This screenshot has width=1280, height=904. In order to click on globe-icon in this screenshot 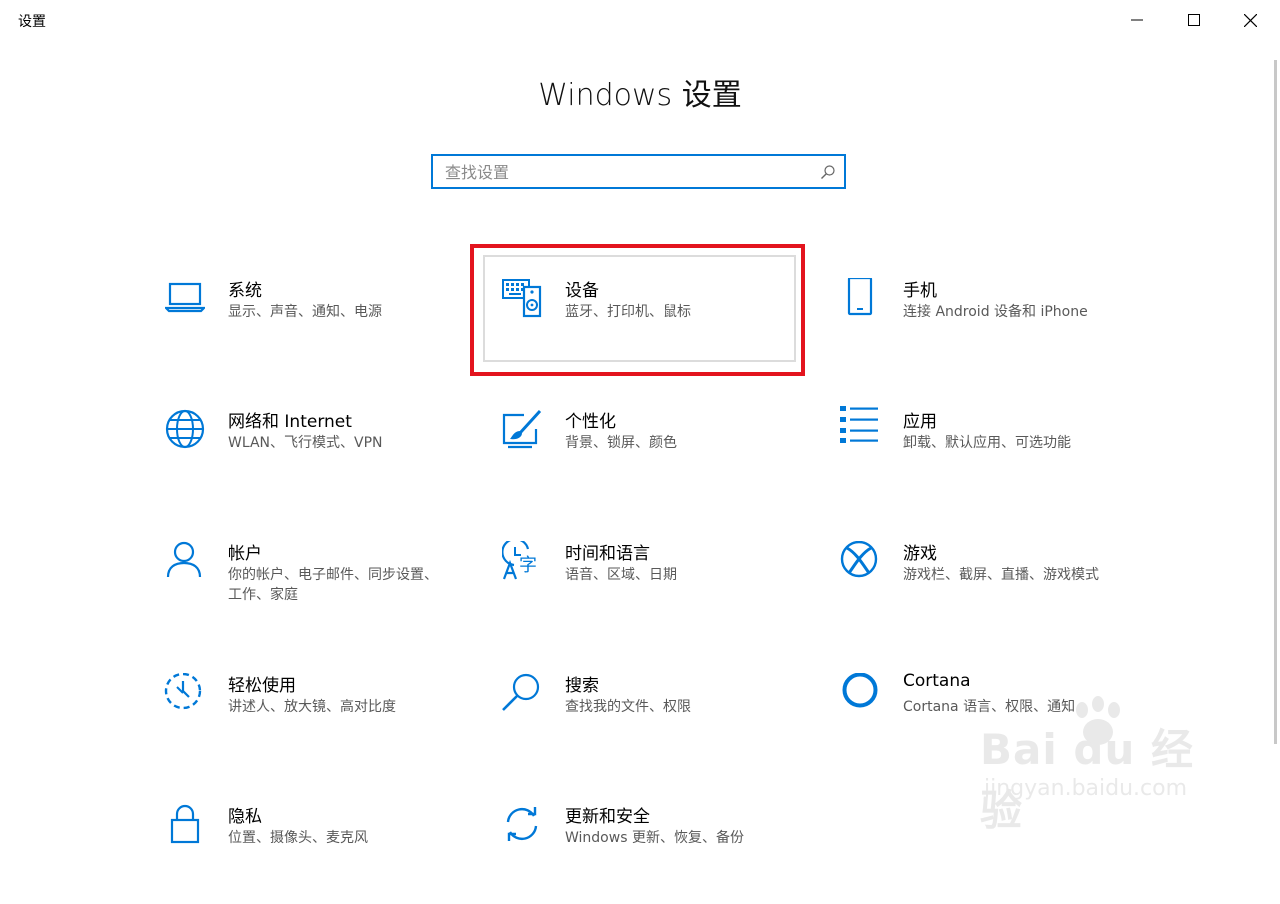, I will do `click(185, 429)`.